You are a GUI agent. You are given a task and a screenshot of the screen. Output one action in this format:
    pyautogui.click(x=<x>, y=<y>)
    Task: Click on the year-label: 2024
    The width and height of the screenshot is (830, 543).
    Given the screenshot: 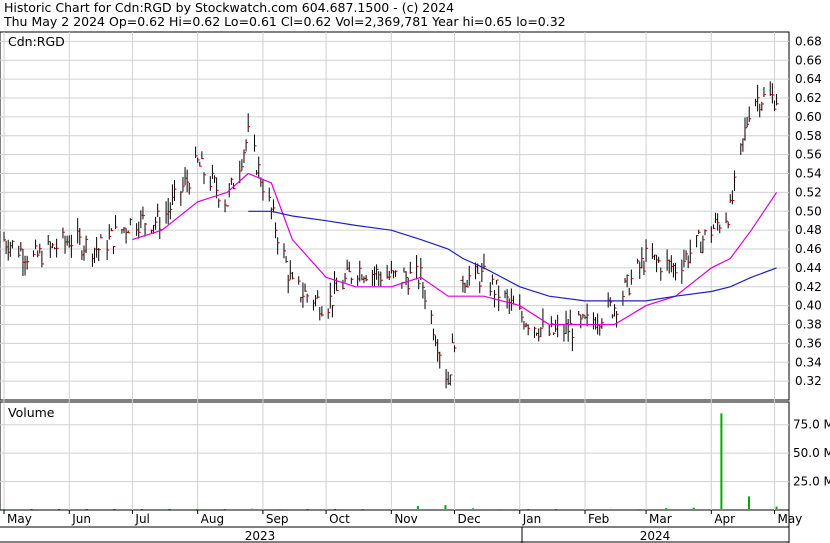 What is the action you would take?
    pyautogui.click(x=655, y=536)
    